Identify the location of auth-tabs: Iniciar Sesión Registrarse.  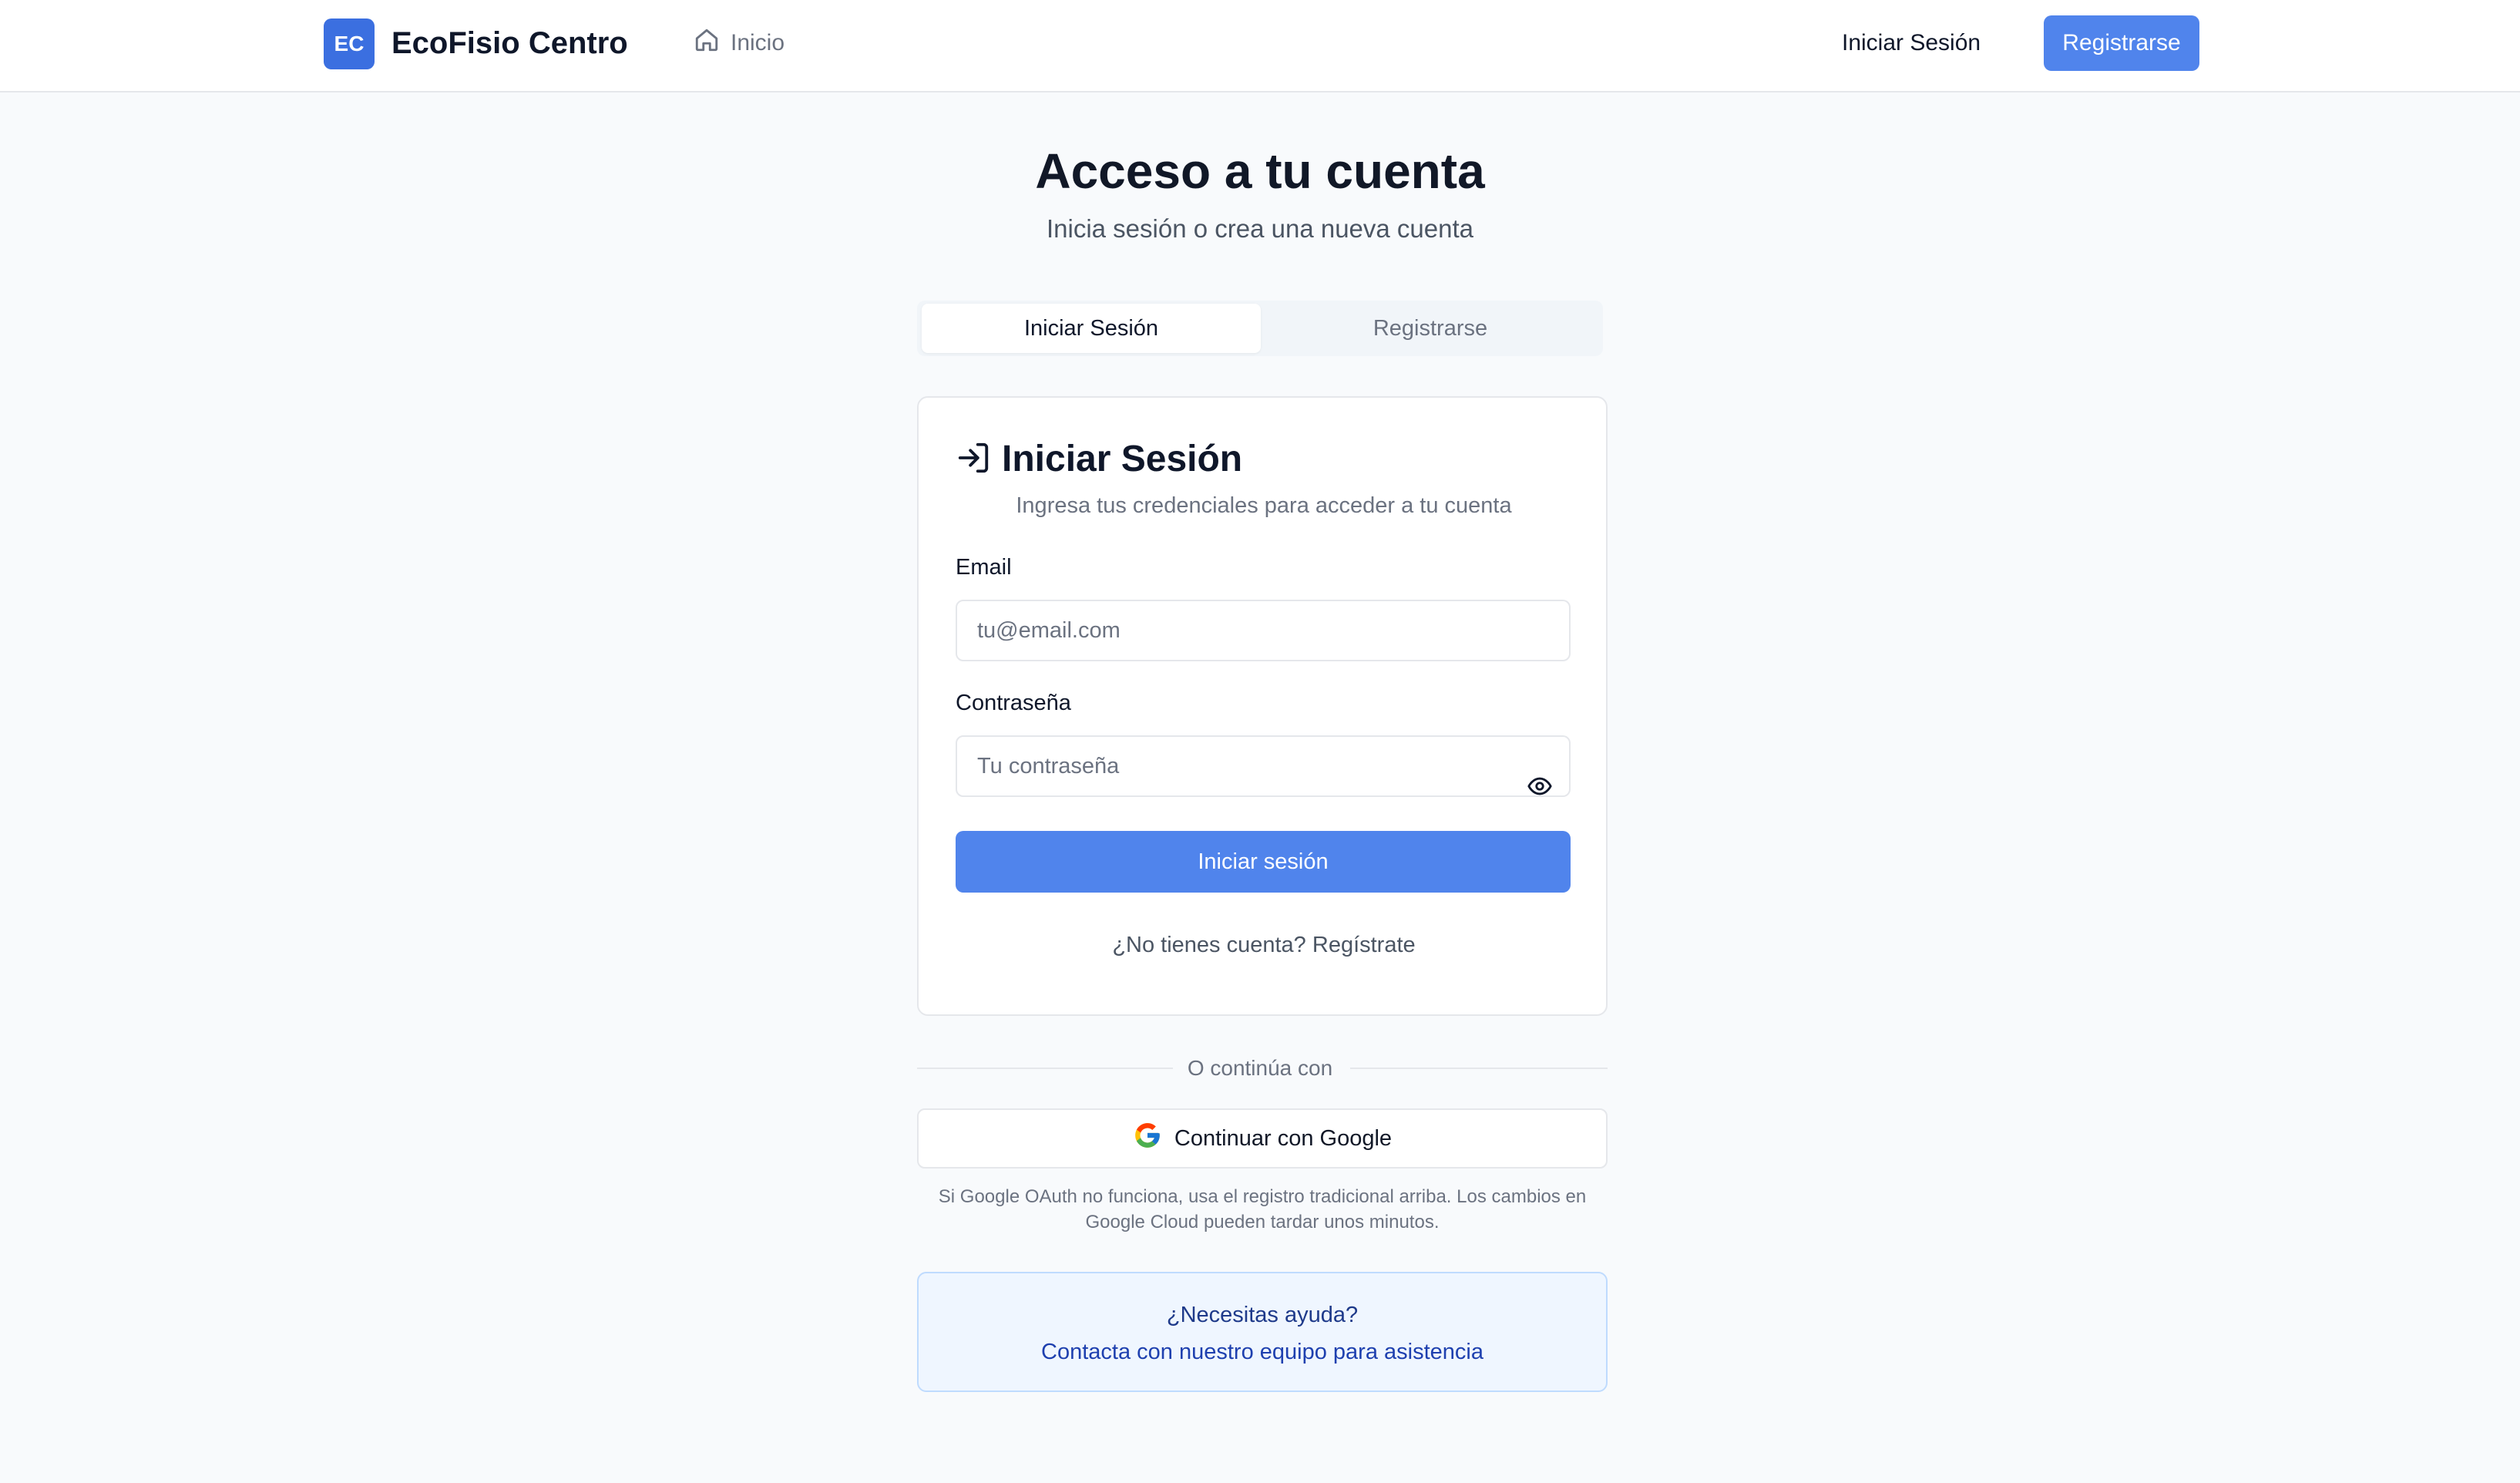
(1260, 329).